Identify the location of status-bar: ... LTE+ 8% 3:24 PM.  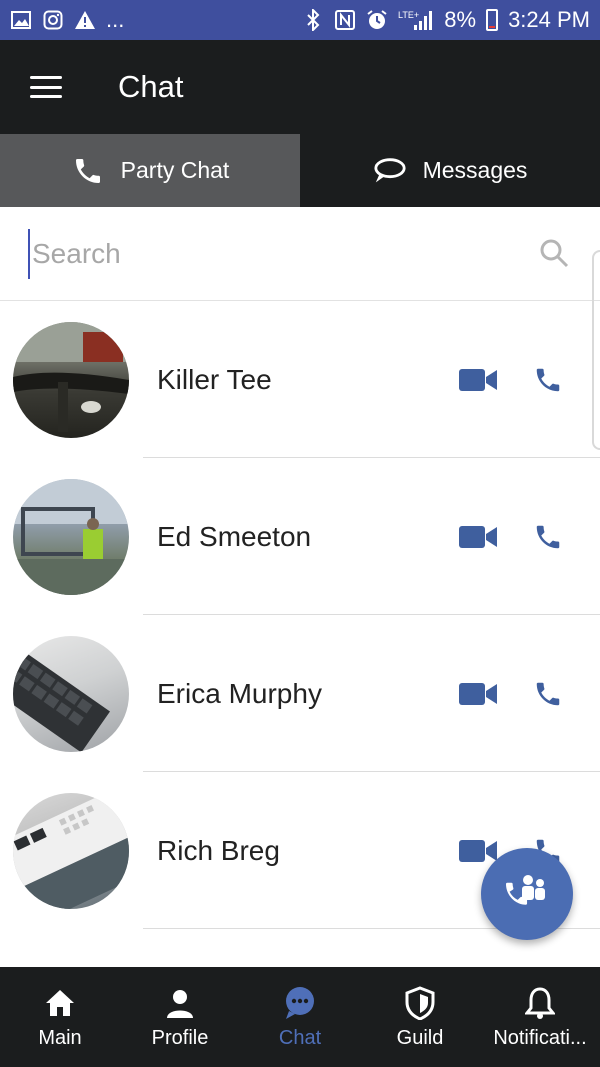
(300, 20).